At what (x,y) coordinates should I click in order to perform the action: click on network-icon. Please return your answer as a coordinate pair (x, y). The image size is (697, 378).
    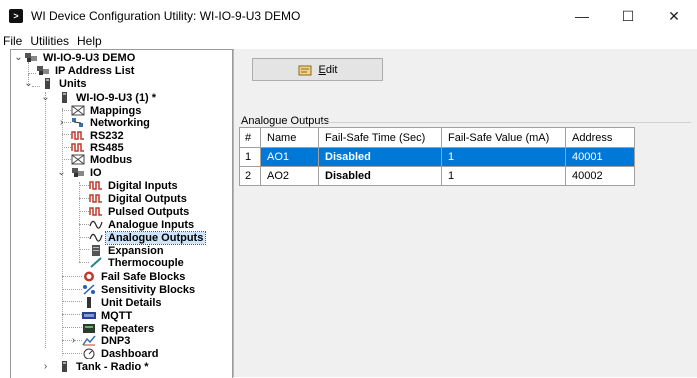
    Looking at the image, I should click on (78, 122).